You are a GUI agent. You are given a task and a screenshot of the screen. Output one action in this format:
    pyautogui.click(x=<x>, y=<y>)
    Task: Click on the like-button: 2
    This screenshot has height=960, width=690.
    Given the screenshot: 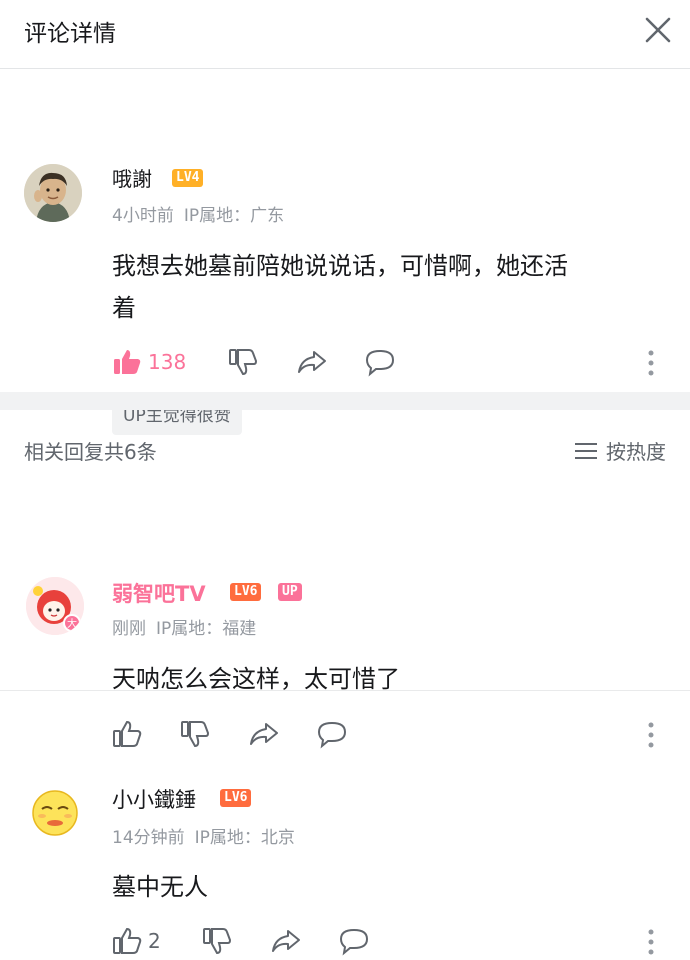 What is the action you would take?
    pyautogui.click(x=136, y=941)
    